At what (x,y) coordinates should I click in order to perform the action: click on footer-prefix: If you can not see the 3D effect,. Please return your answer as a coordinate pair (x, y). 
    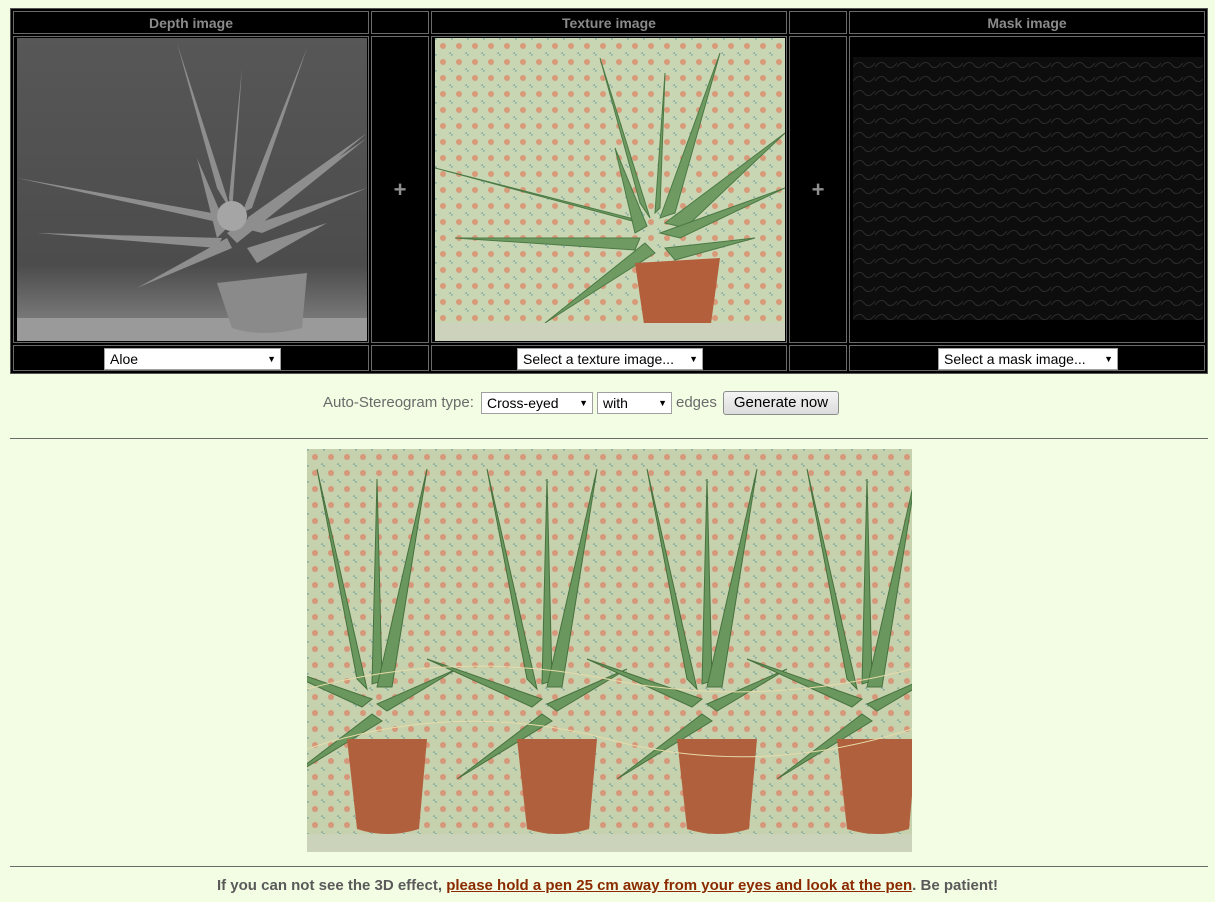
    Looking at the image, I should click on (331, 885).